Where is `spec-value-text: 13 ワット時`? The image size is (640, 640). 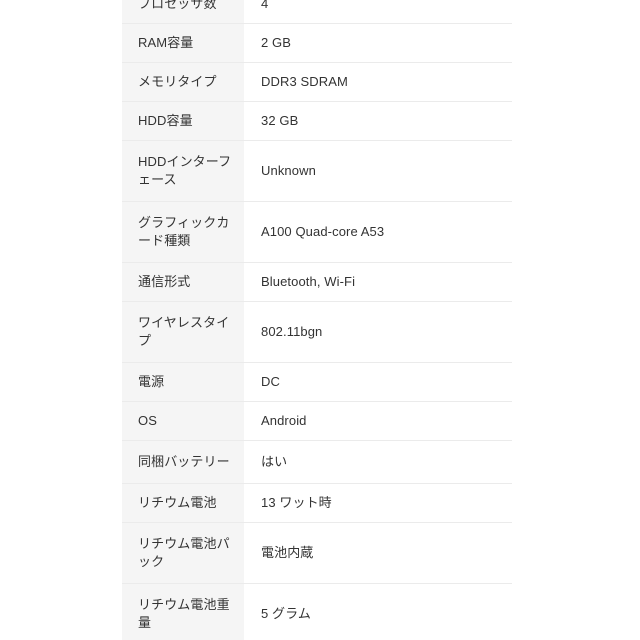 spec-value-text: 13 ワット時 is located at coordinates (296, 502).